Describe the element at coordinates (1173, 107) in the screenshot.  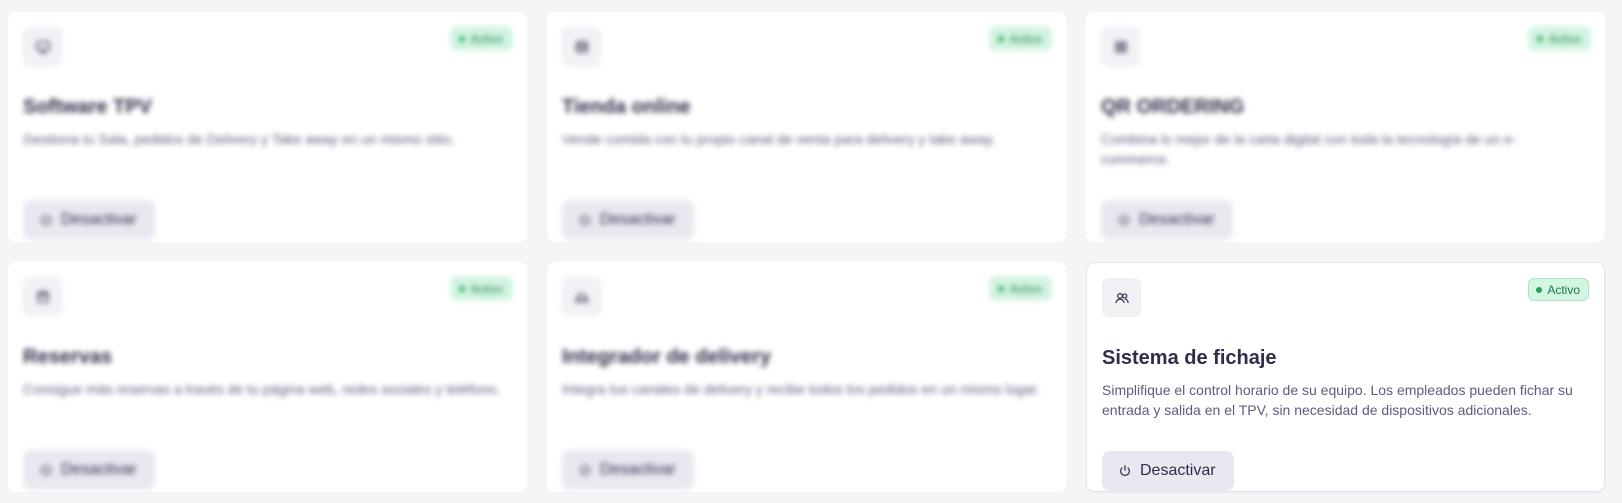
I see `module-title: QR ORDERING` at that location.